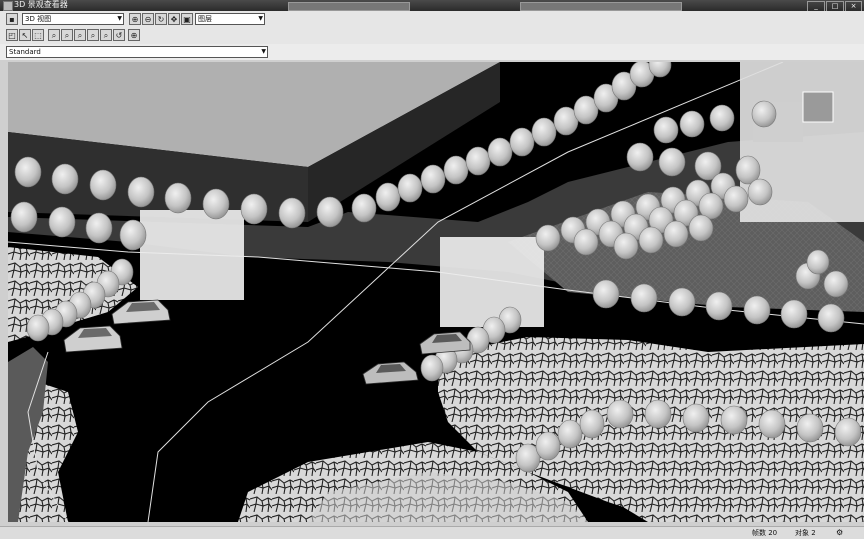 This screenshot has width=864, height=539. I want to click on zoom-in-icon: ⊕, so click(135, 19).